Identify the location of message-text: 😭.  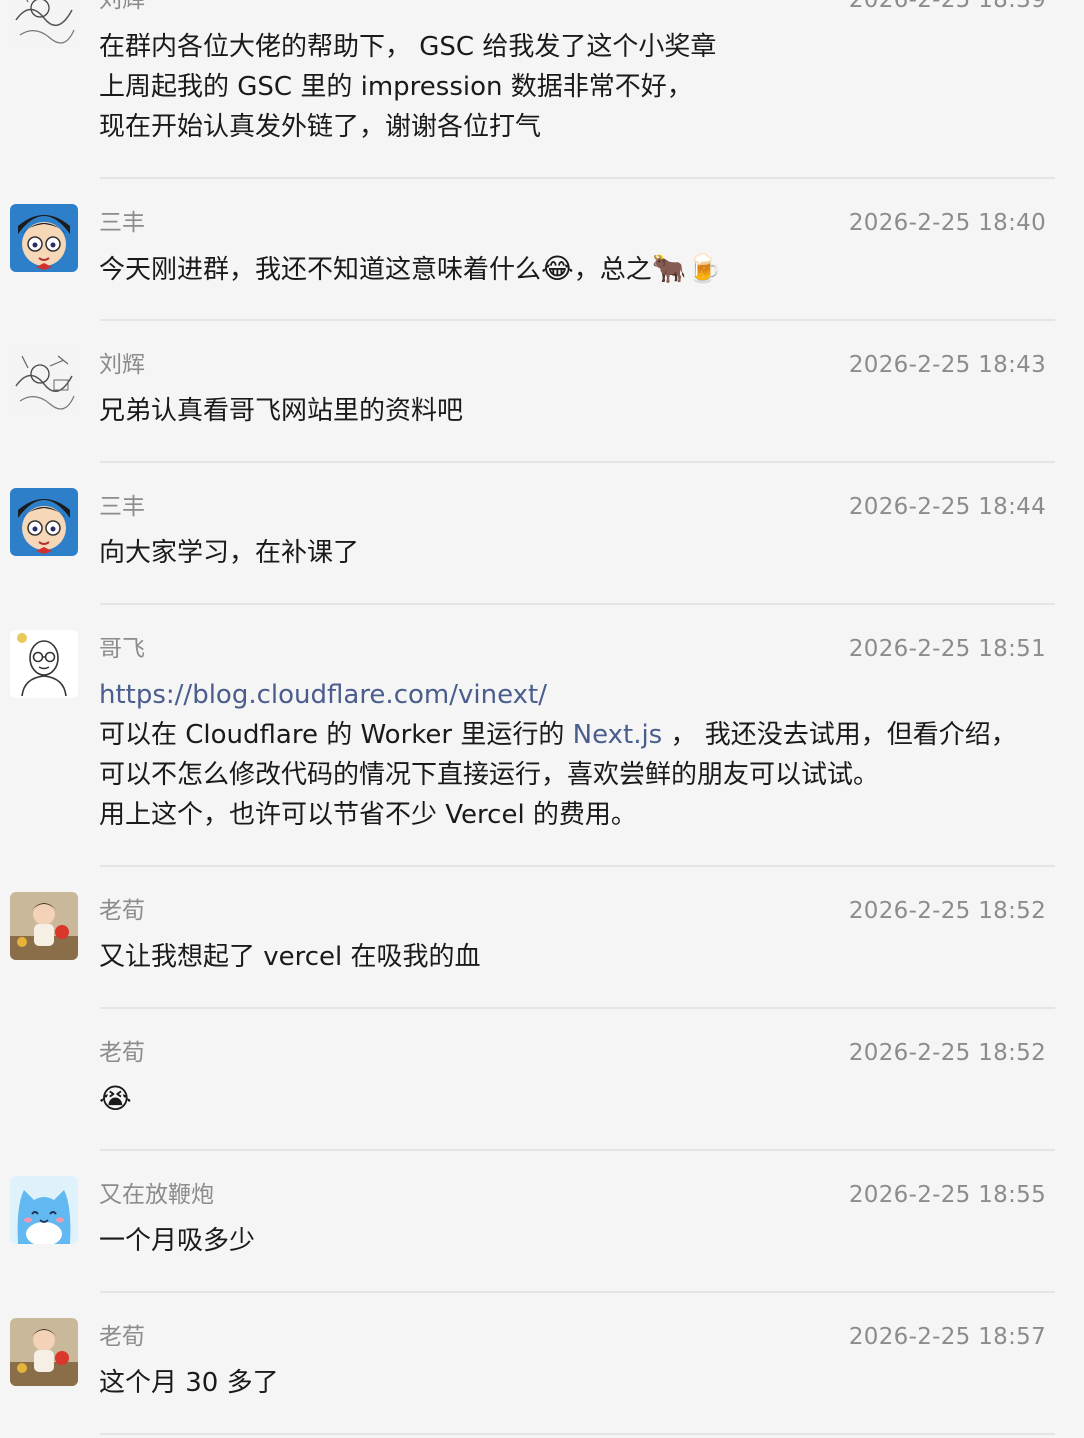
(579, 1099).